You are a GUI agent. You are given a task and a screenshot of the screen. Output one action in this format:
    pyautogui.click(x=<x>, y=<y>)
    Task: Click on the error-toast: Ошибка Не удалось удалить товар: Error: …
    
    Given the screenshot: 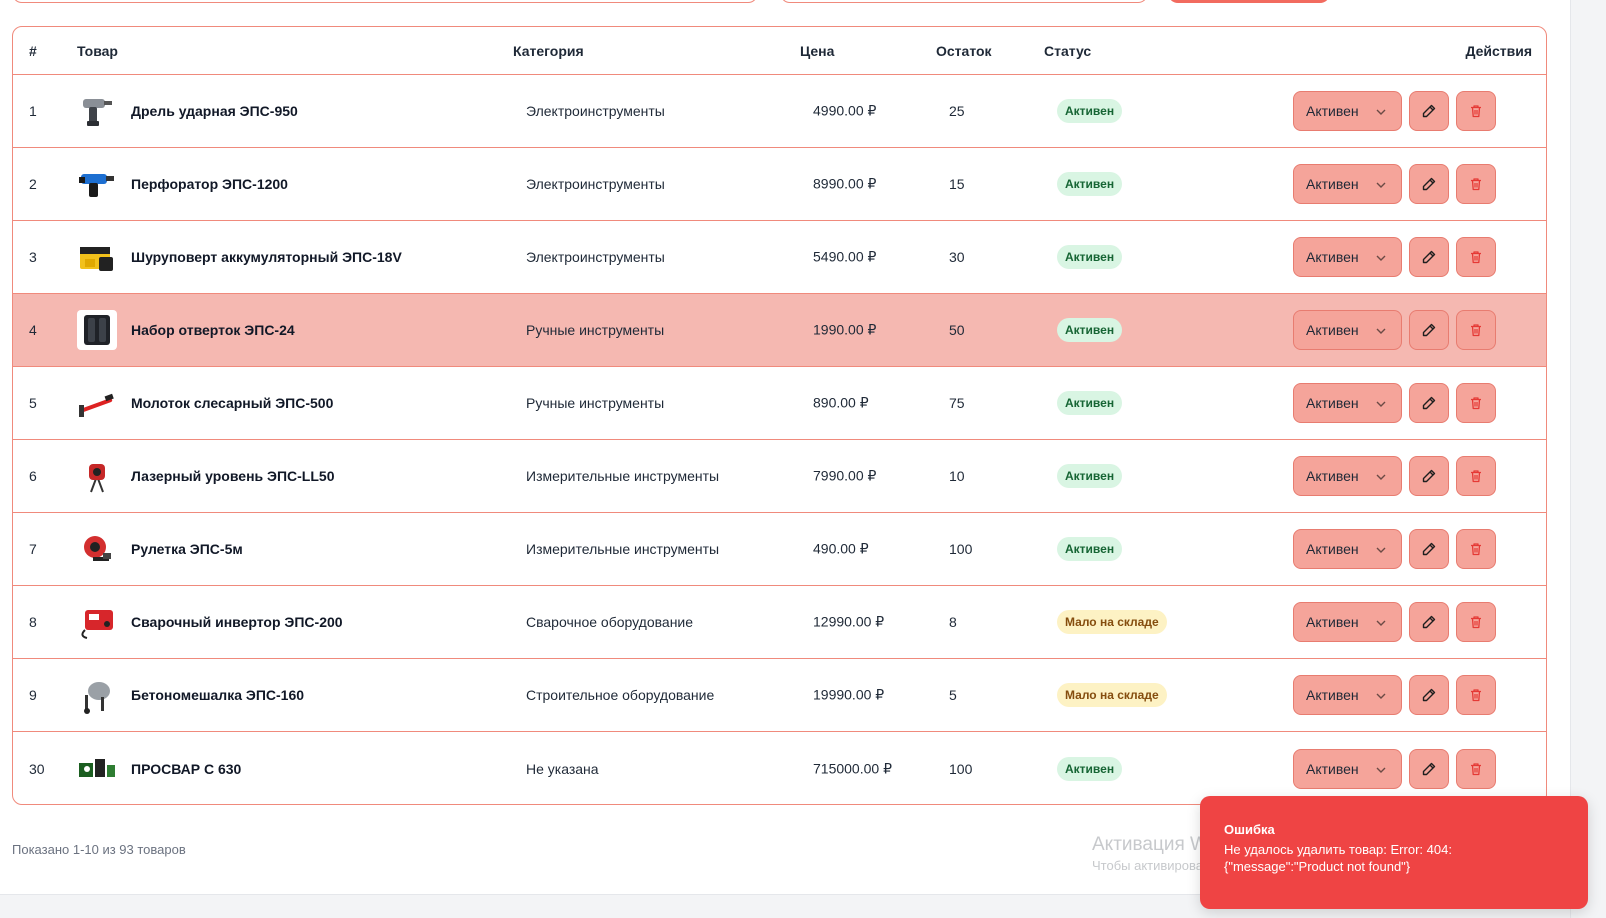 What is the action you would take?
    pyautogui.click(x=1394, y=852)
    